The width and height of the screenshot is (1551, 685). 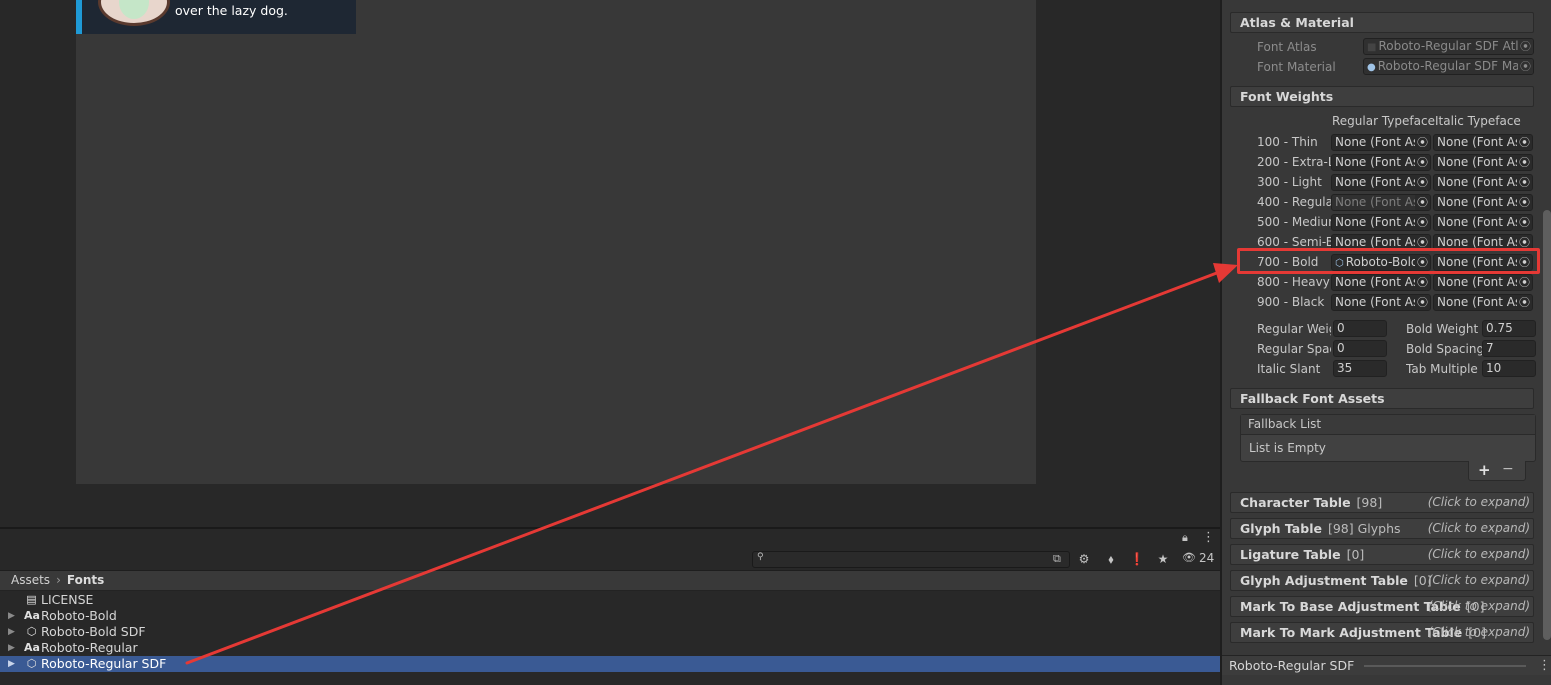 What do you see at coordinates (1509, 348) in the screenshot?
I see `bold-spacing-input: 7` at bounding box center [1509, 348].